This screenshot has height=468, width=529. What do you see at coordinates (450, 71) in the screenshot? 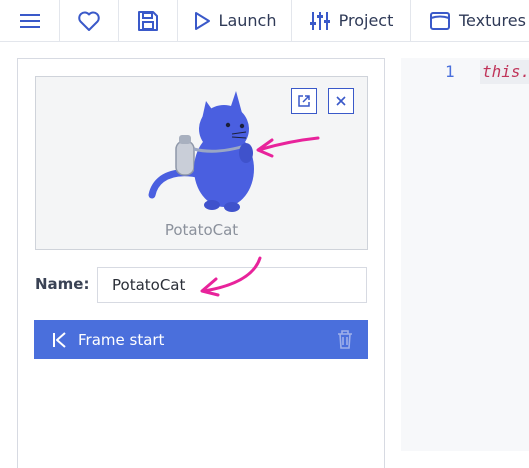
I see `line-number: 1` at bounding box center [450, 71].